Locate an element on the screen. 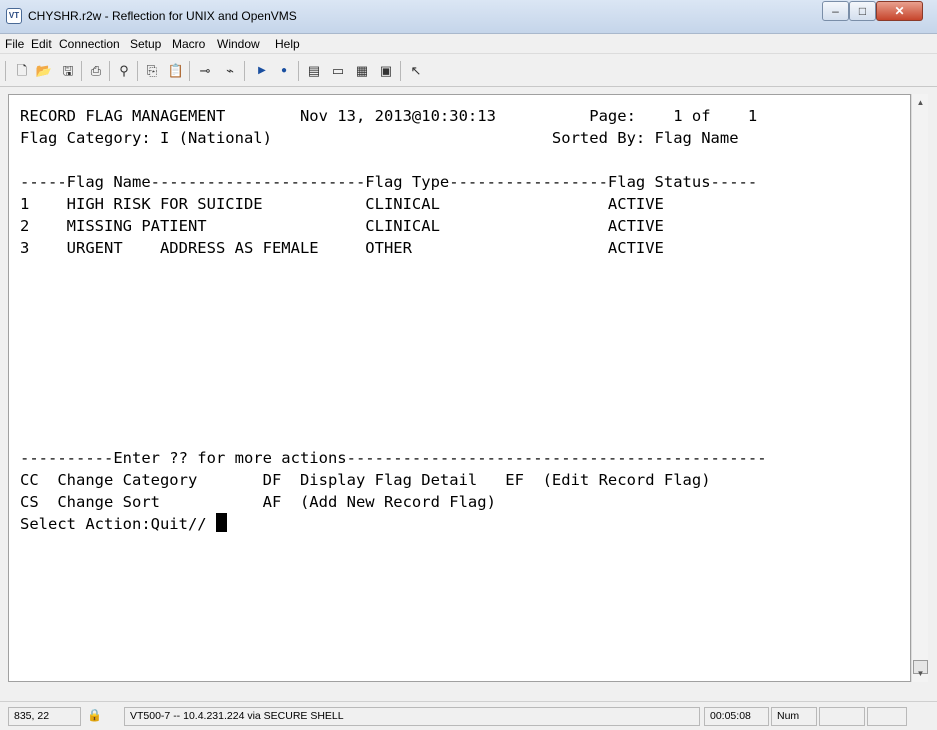 The width and height of the screenshot is (937, 730). lock-icon: 🔒 is located at coordinates (94, 715).